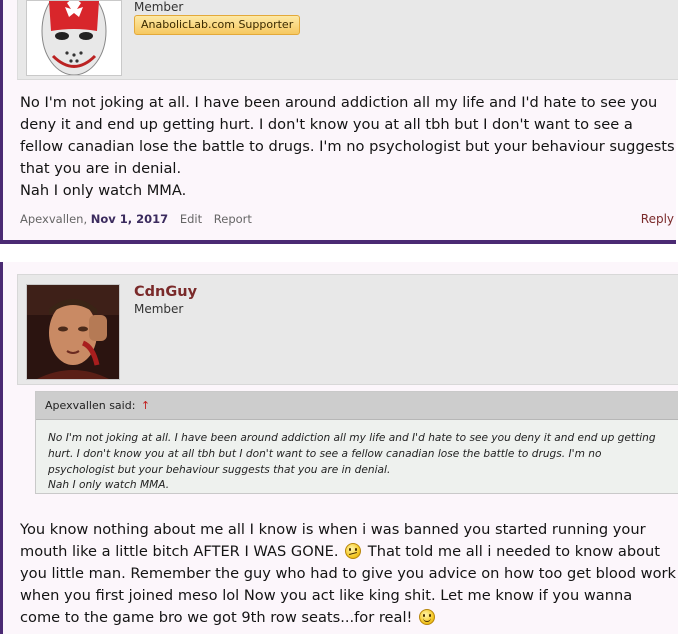  I want to click on edit-link: Edit, so click(191, 219).